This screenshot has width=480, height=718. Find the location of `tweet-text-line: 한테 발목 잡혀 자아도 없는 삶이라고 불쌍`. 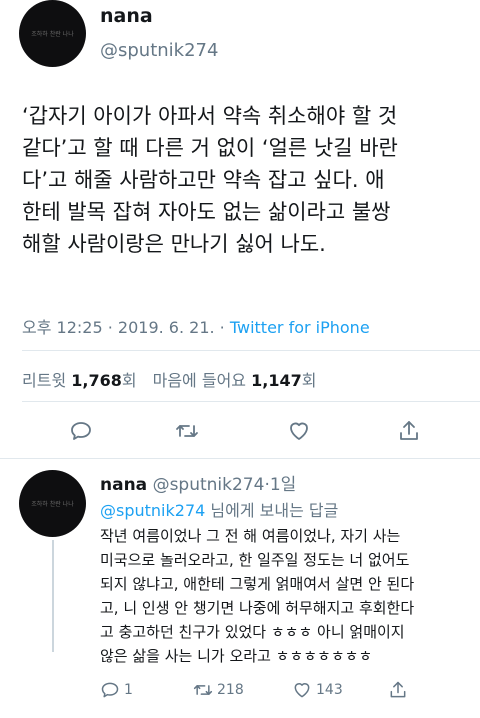

tweet-text-line: 한테 발목 잡혀 자아도 없는 삶이라고 불쌍 is located at coordinates (206, 212).